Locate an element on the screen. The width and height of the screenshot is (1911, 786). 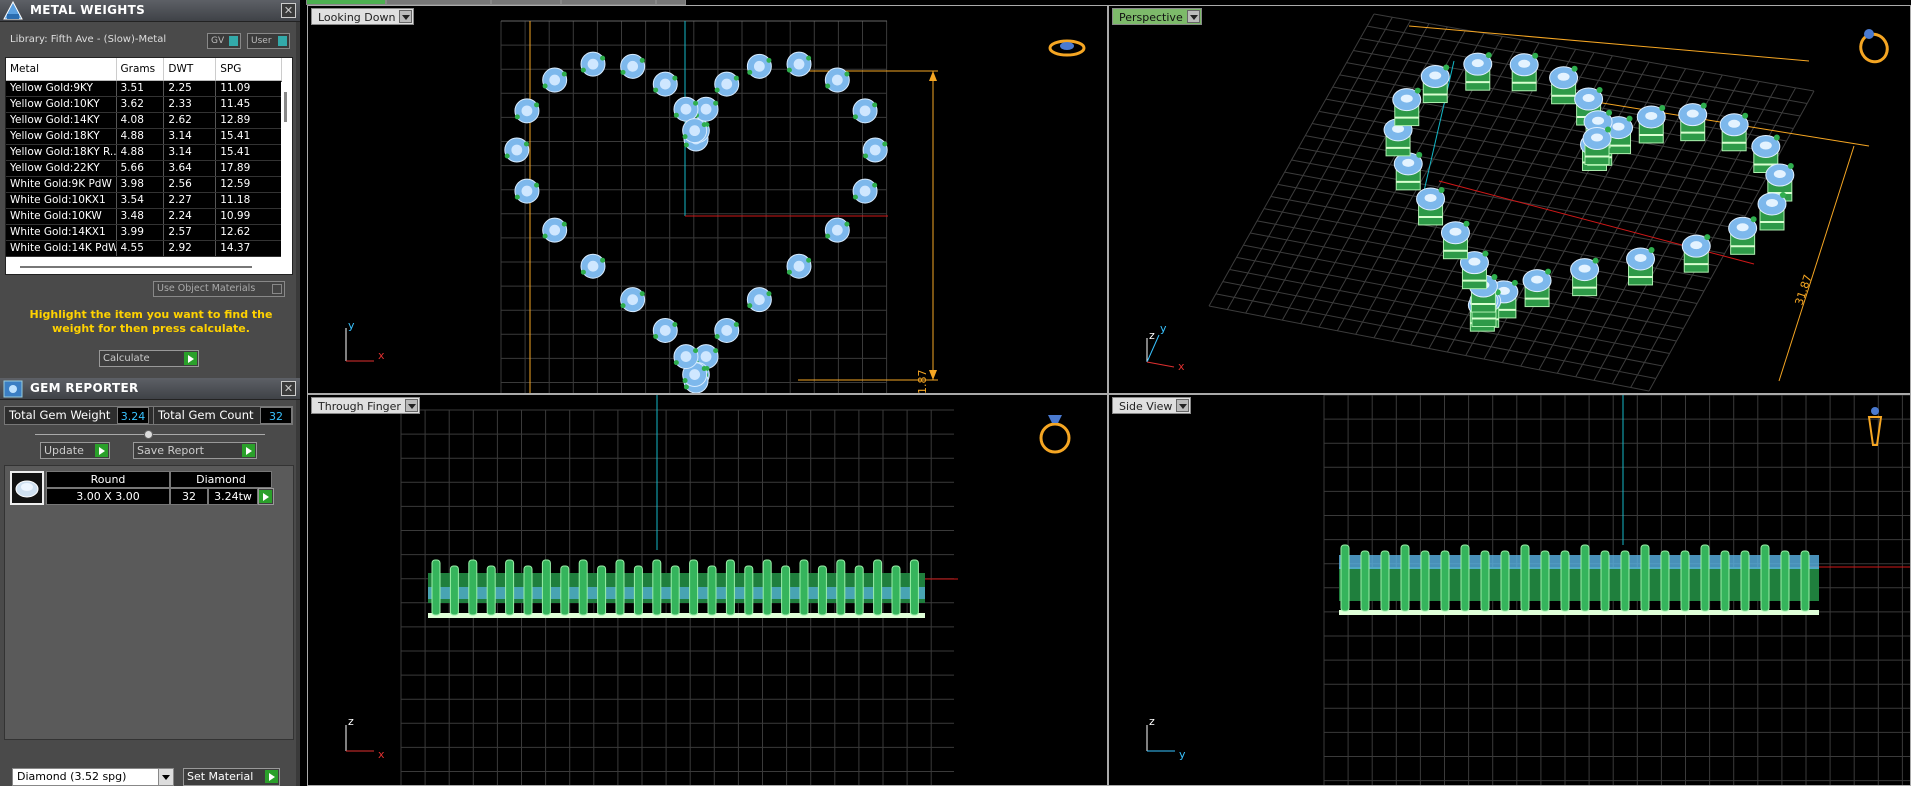
gv-toggle: GV is located at coordinates (224, 41).